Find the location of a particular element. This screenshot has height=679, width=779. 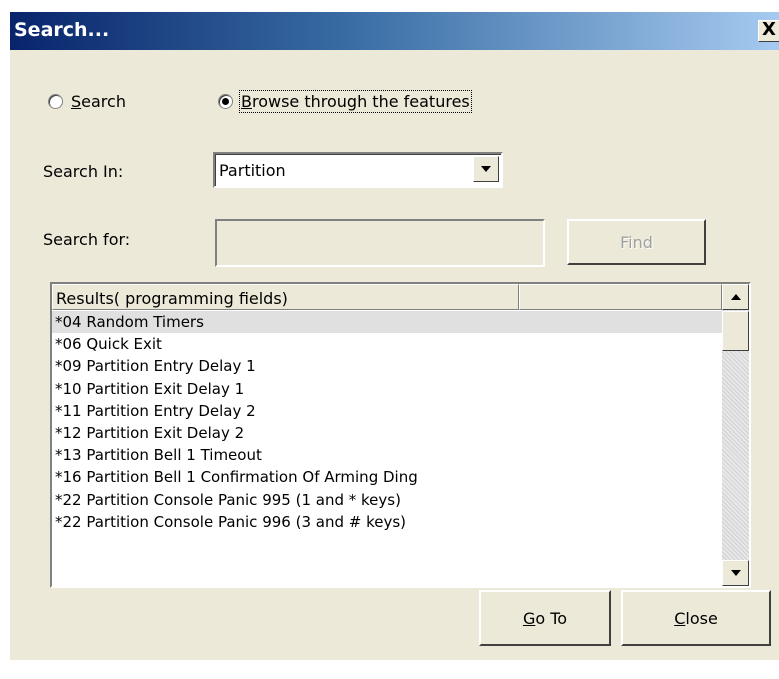

close-button: Close is located at coordinates (696, 618).